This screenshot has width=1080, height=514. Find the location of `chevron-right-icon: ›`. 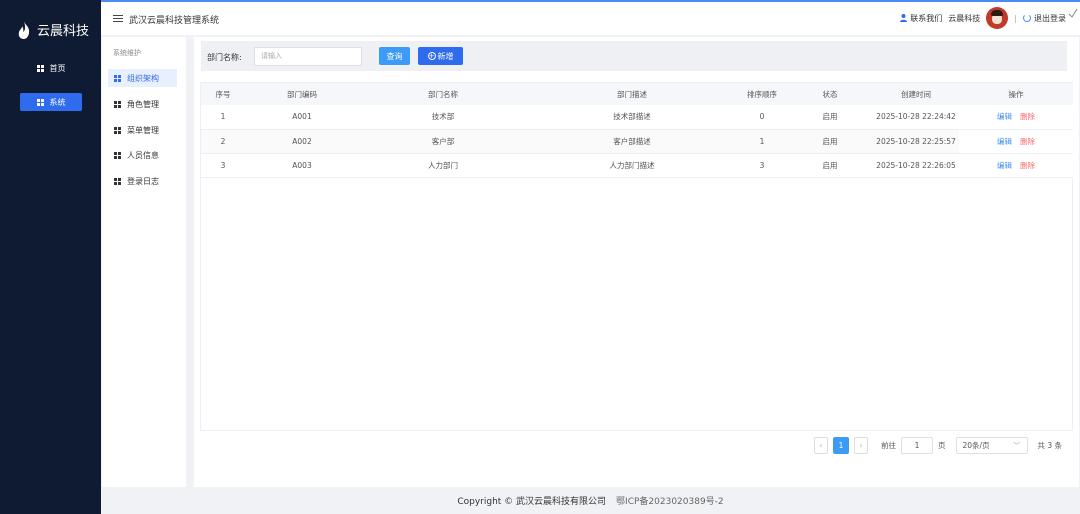

chevron-right-icon: › is located at coordinates (861, 445).